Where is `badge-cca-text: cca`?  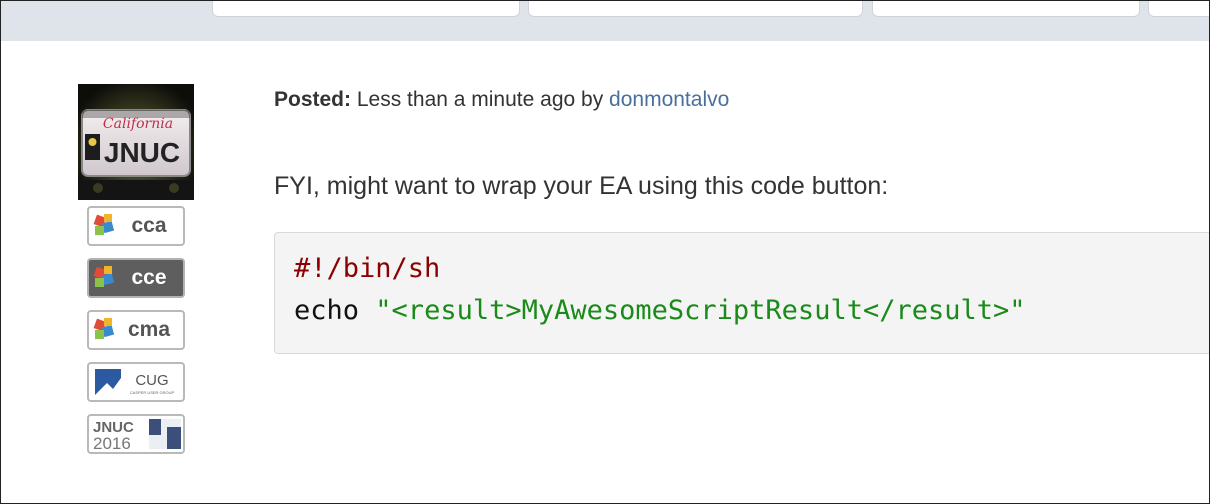
badge-cca-text: cca is located at coordinates (148, 225).